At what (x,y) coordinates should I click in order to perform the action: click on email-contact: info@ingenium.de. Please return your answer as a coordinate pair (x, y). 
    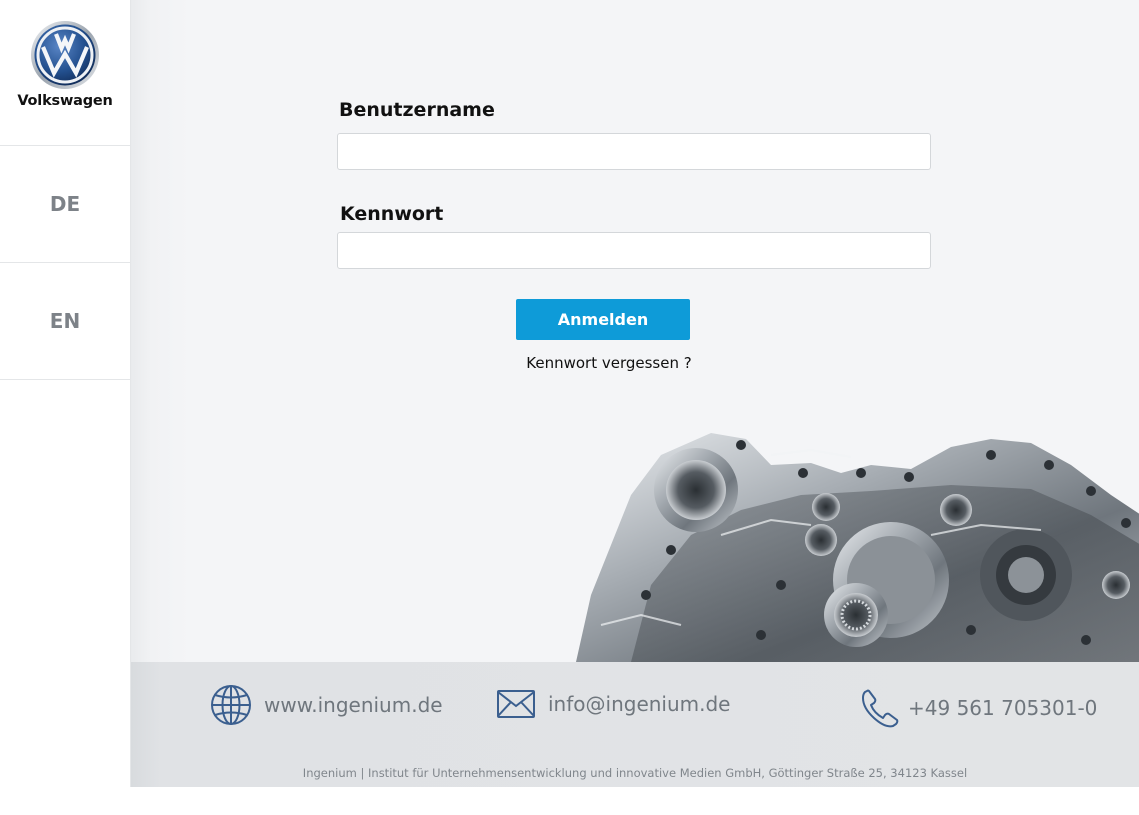
    Looking at the image, I should click on (613, 704).